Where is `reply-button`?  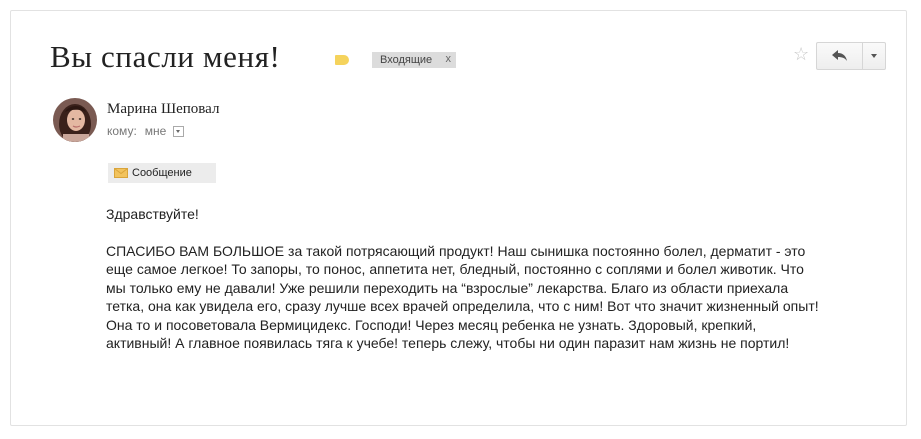
reply-button is located at coordinates (839, 56).